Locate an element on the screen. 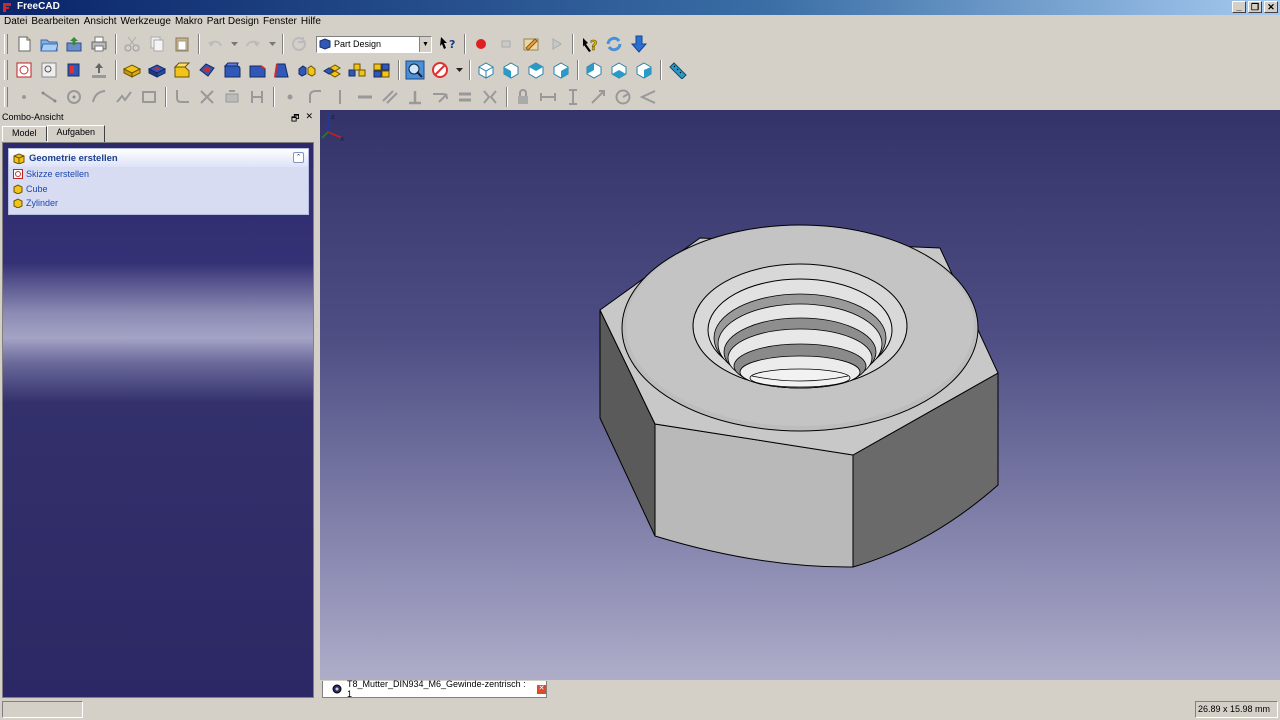  constrain-horizontal-distance-button is located at coordinates (548, 97).